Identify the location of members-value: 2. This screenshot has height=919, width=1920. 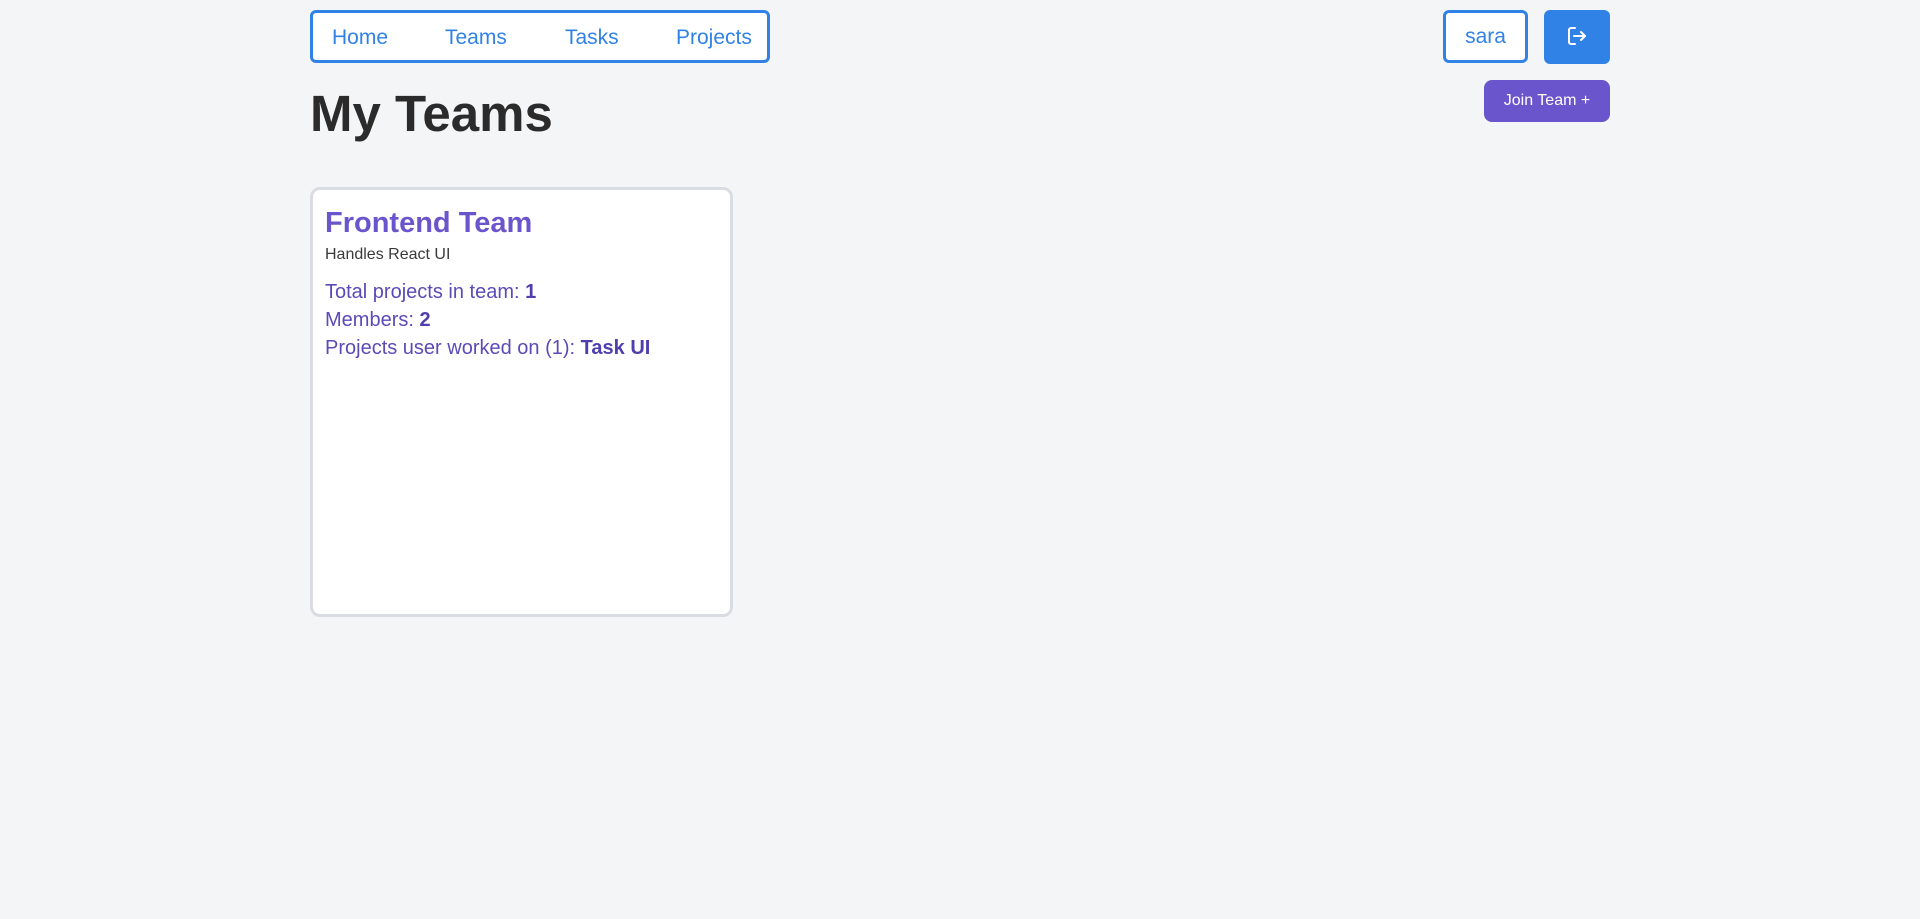
(425, 320).